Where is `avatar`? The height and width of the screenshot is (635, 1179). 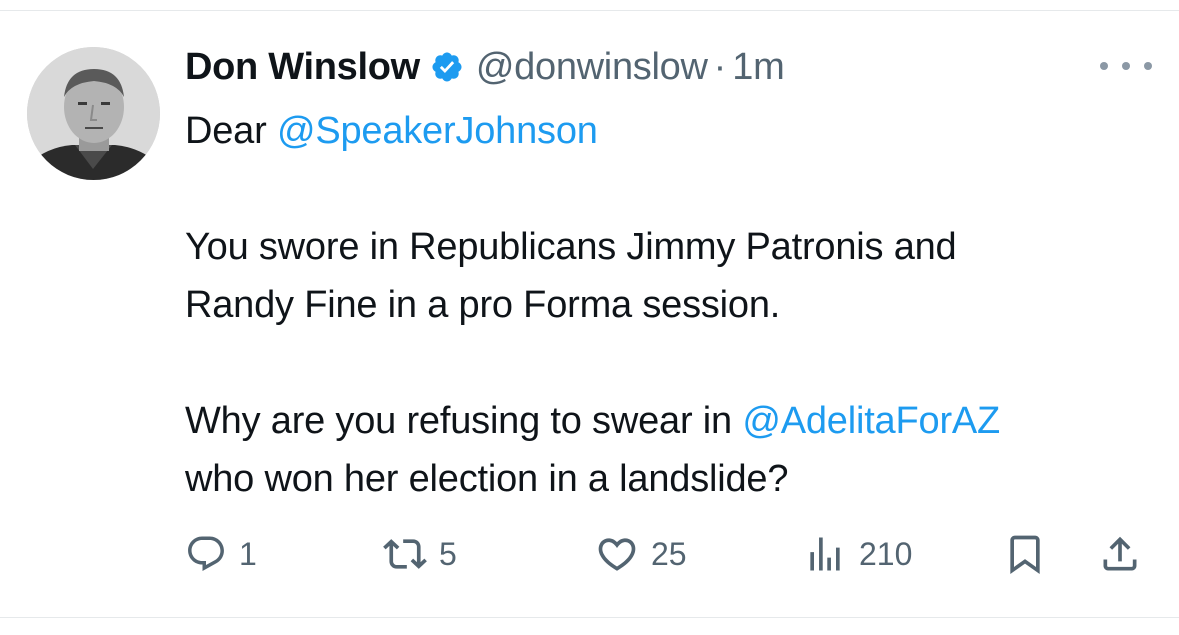 avatar is located at coordinates (93, 113).